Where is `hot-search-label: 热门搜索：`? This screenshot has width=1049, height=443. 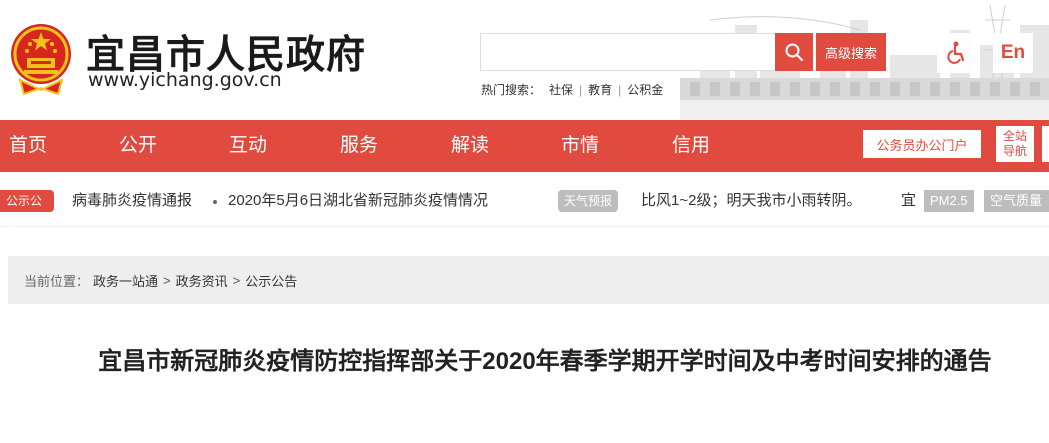
hot-search-label: 热门搜索： is located at coordinates (511, 90).